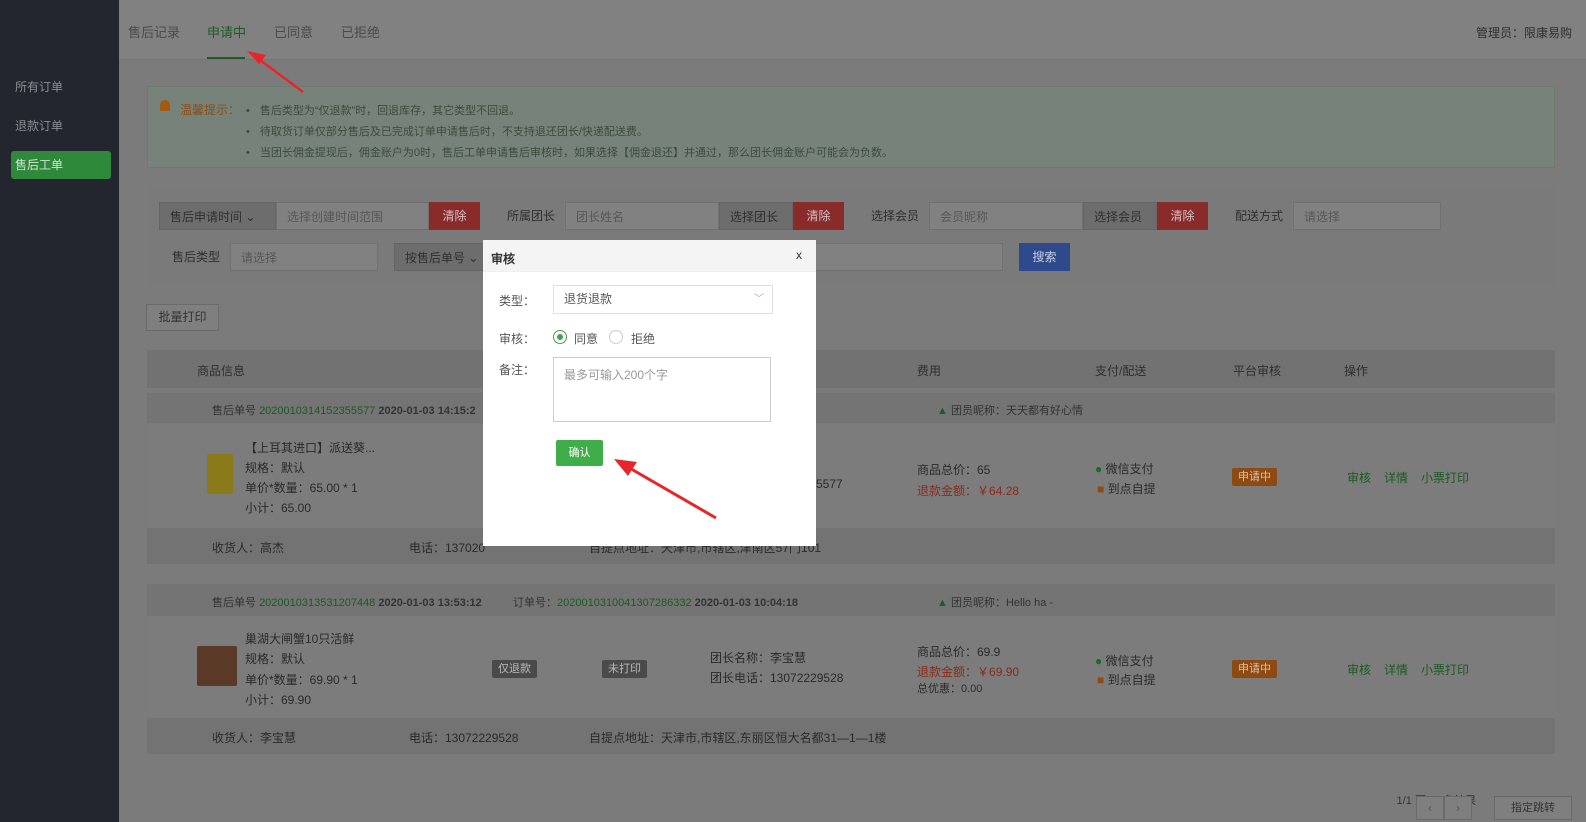 The width and height of the screenshot is (1586, 822). Describe the element at coordinates (503, 259) in the screenshot. I see `dialog-title: 审核` at that location.